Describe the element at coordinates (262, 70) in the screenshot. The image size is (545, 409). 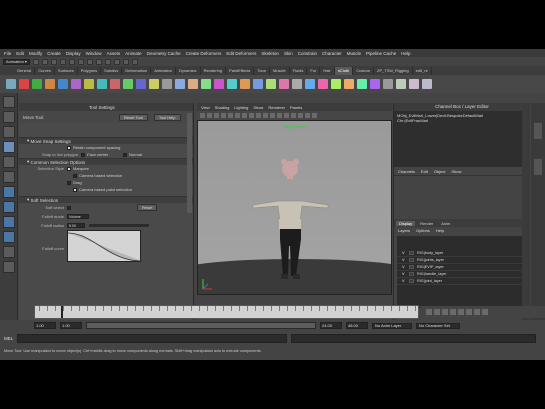
I see `shelf-tab-toon: Toon` at that location.